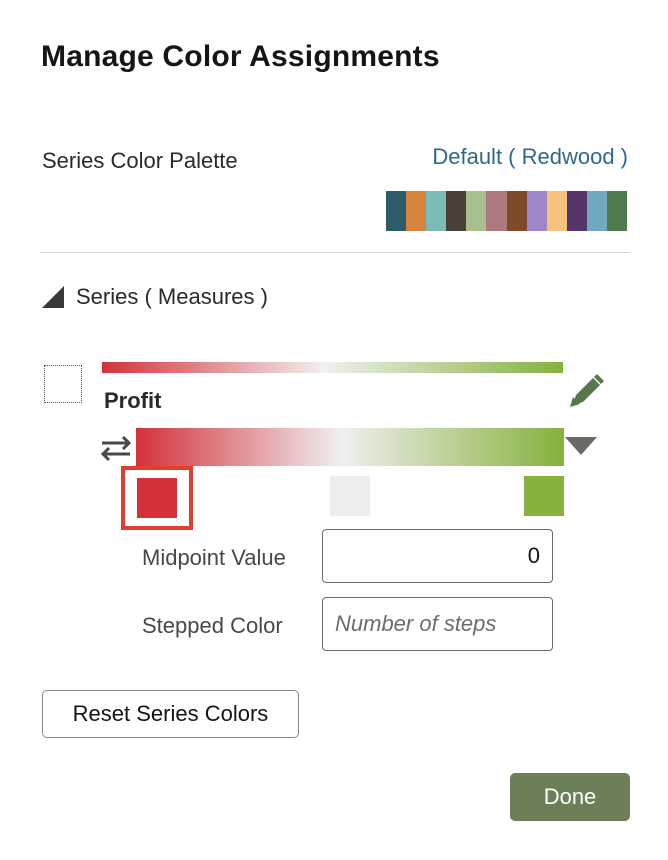 This screenshot has height=860, width=668. What do you see at coordinates (53, 297) in the screenshot?
I see `triangle-down-right-icon` at bounding box center [53, 297].